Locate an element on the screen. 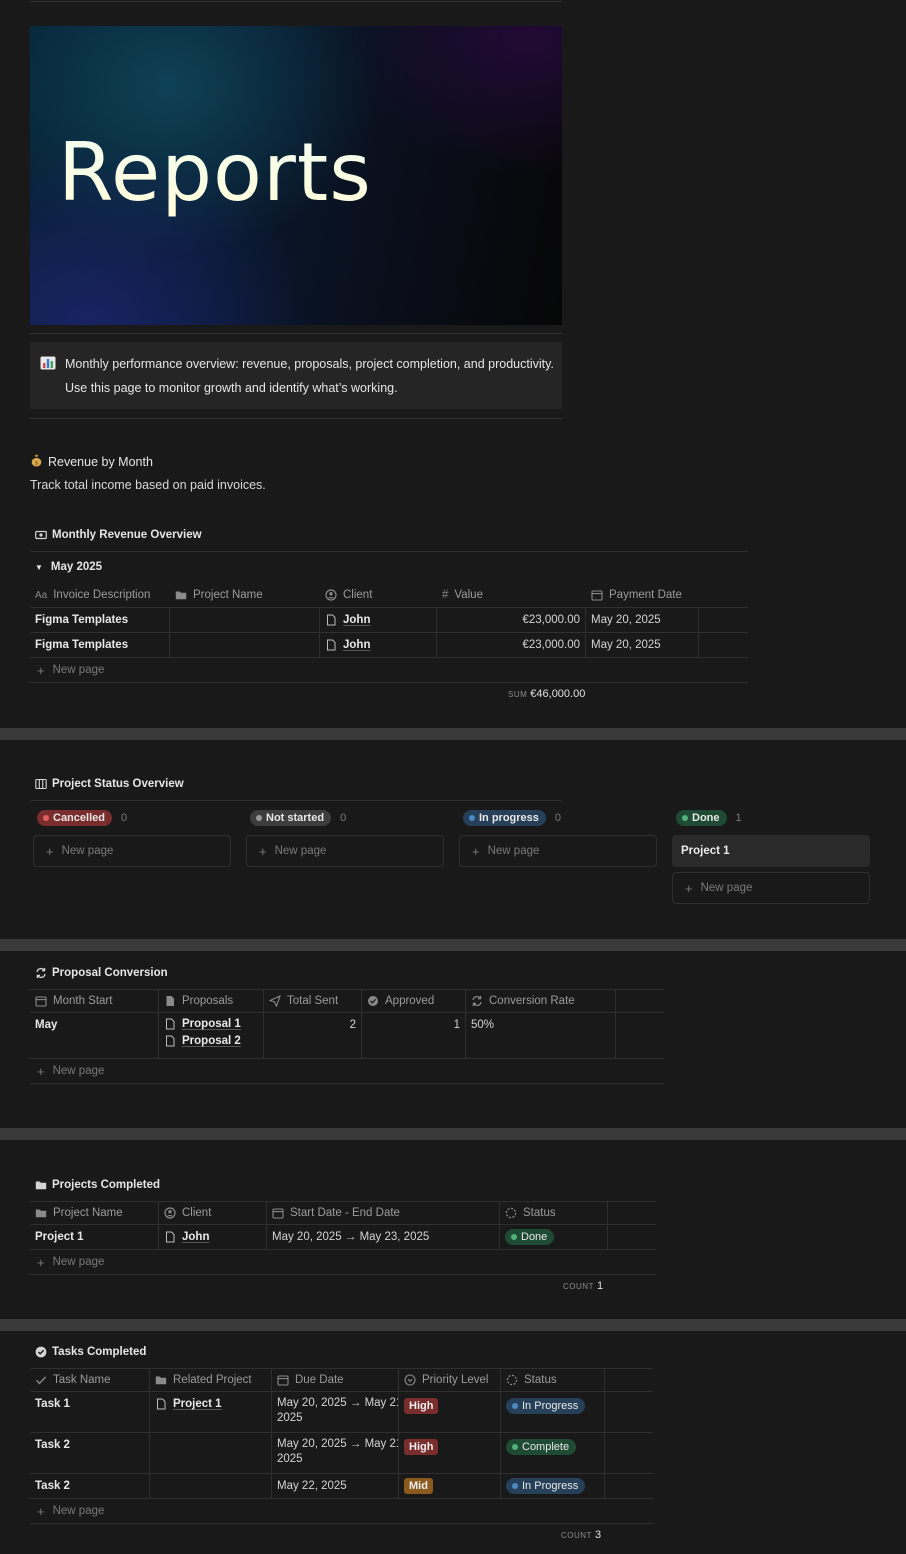  column-header: Priority Level is located at coordinates (450, 1380).